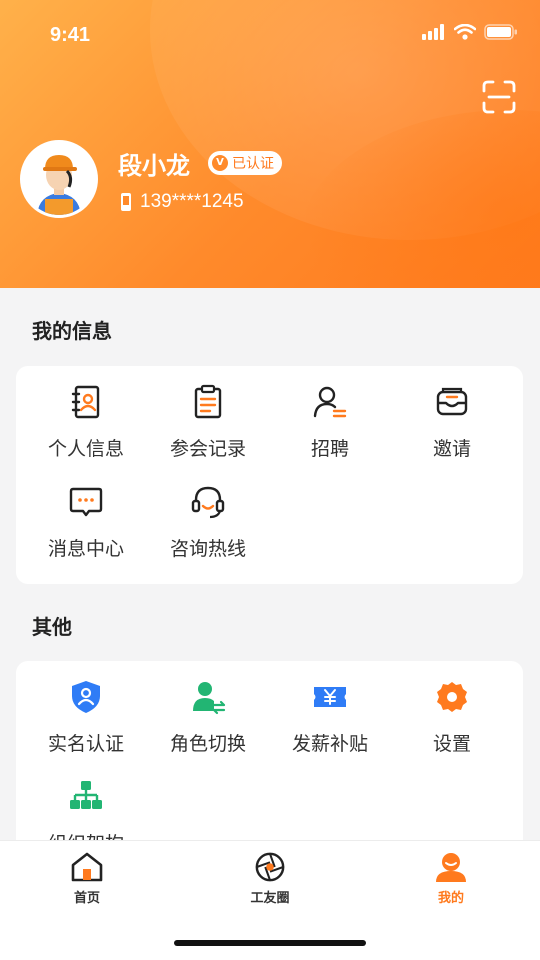 The height and width of the screenshot is (960, 540). Describe the element at coordinates (86, 697) in the screenshot. I see `shield-user-icon` at that location.